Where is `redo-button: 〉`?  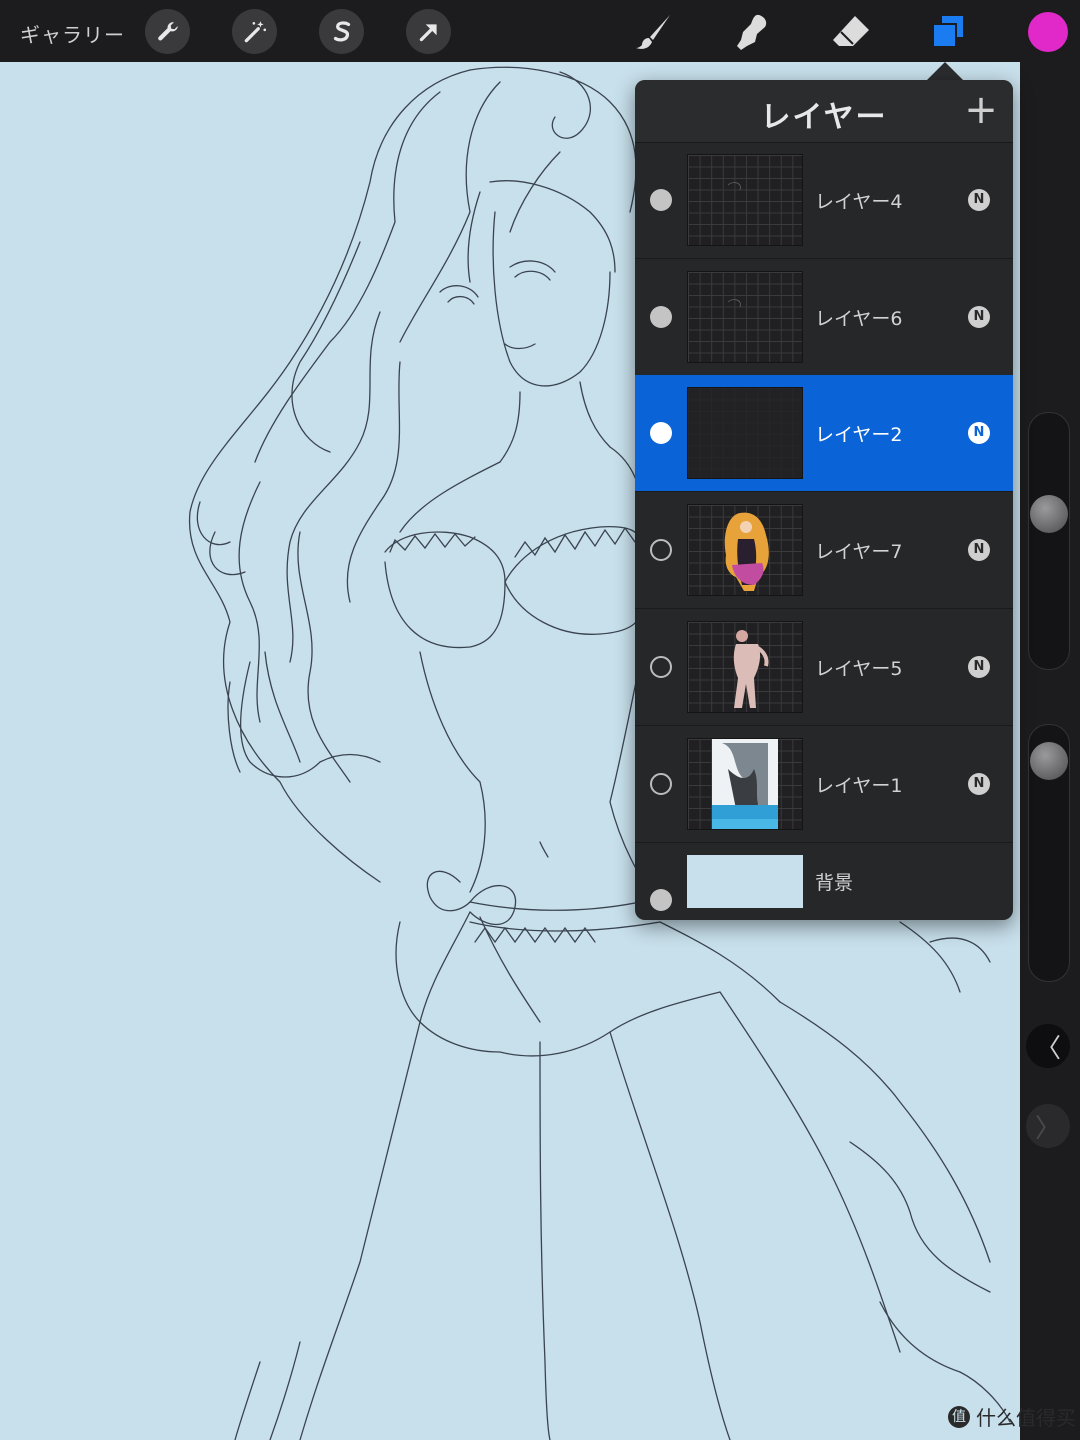
redo-button: 〉 is located at coordinates (1048, 1126).